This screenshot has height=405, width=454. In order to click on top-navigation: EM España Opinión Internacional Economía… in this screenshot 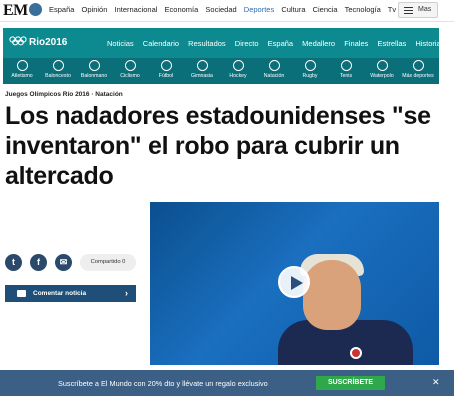, I will do `click(227, 11)`.